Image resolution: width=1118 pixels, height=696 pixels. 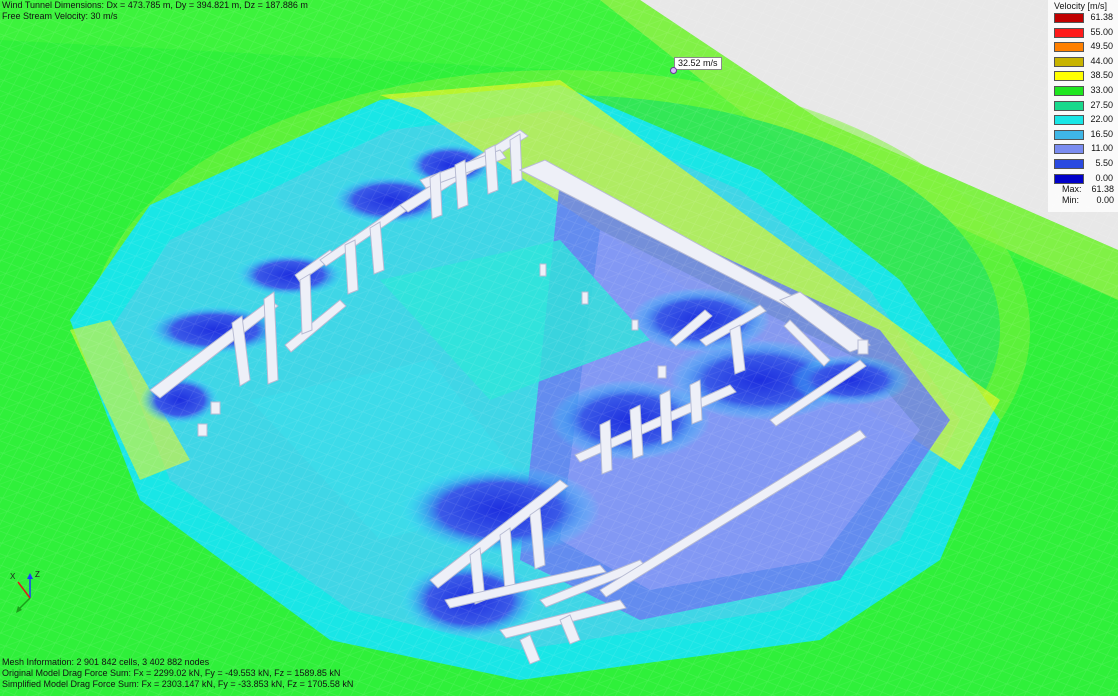 What do you see at coordinates (1101, 17) in the screenshot?
I see `legend-value: 61.38` at bounding box center [1101, 17].